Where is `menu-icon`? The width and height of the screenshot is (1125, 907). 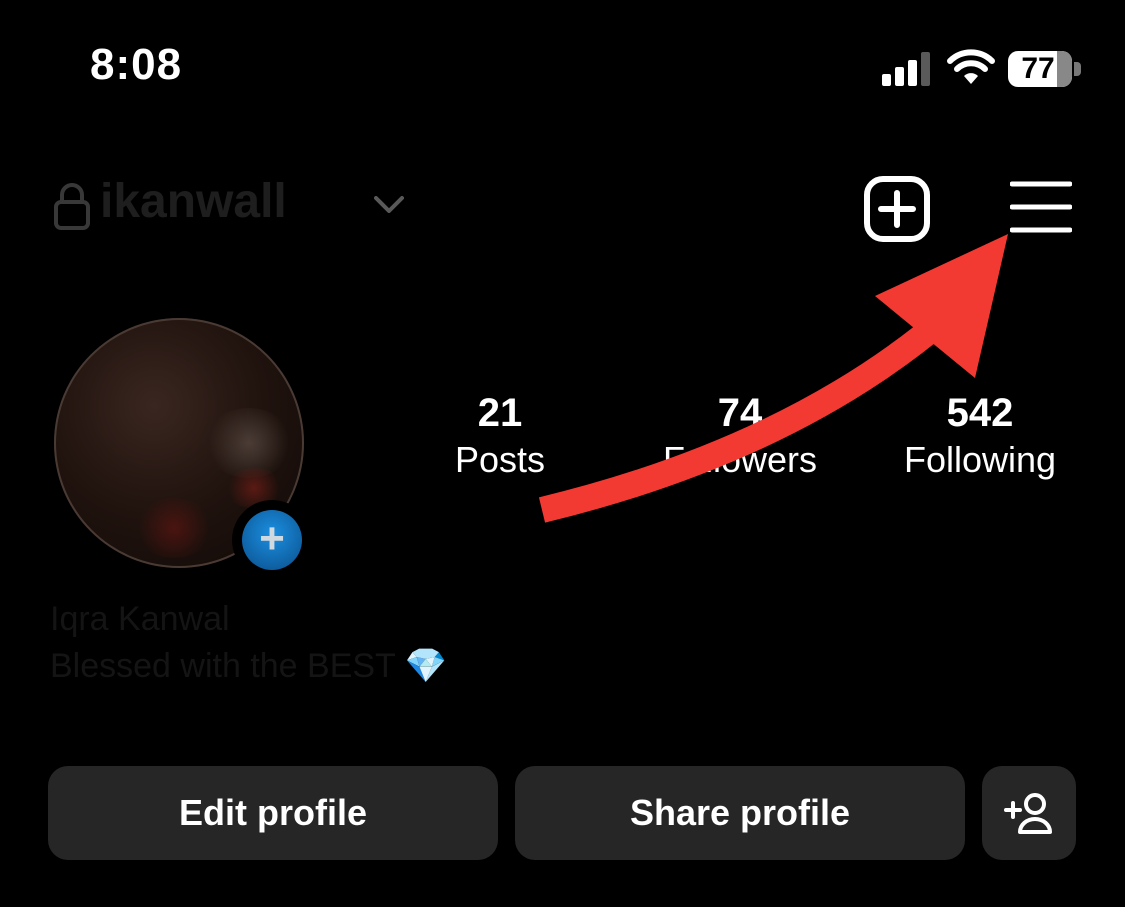 menu-icon is located at coordinates (1041, 207).